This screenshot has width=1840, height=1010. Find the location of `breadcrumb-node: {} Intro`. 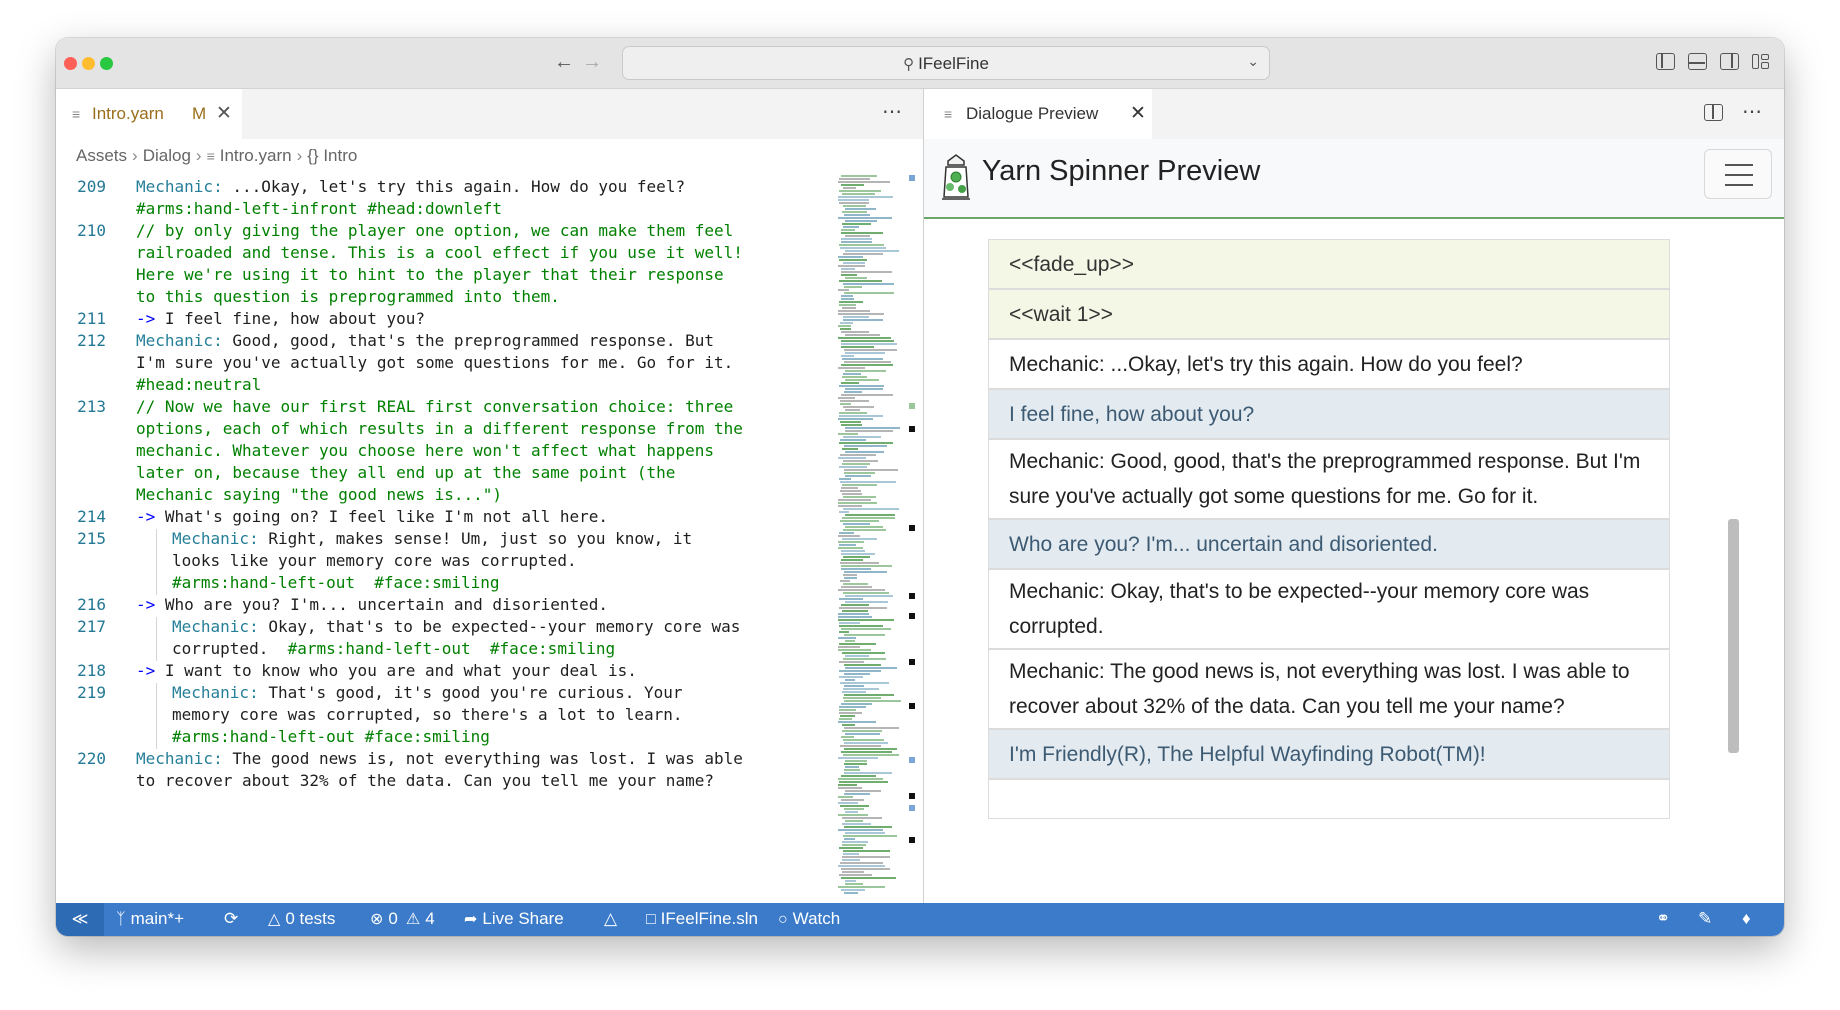

breadcrumb-node: {} Intro is located at coordinates (332, 155).